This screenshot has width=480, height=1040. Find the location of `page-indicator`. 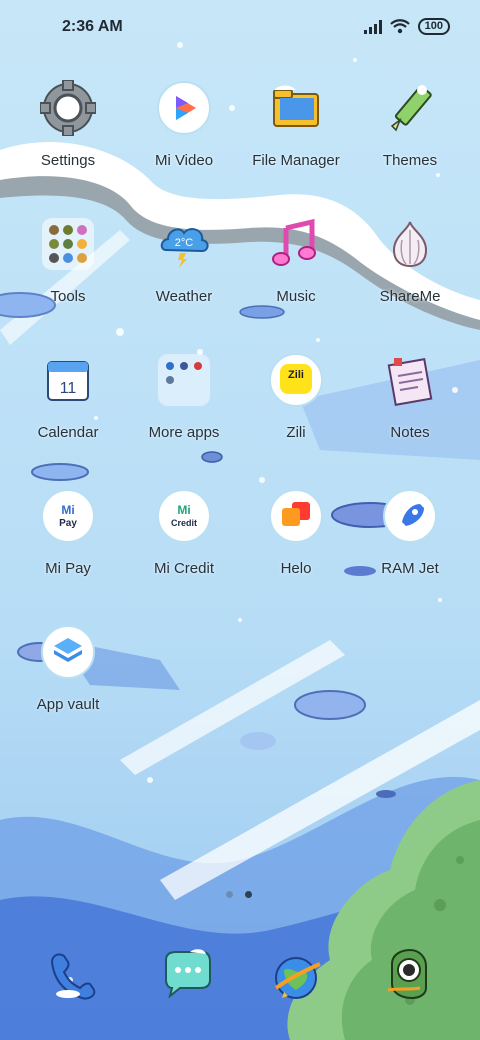

page-indicator is located at coordinates (239, 894).